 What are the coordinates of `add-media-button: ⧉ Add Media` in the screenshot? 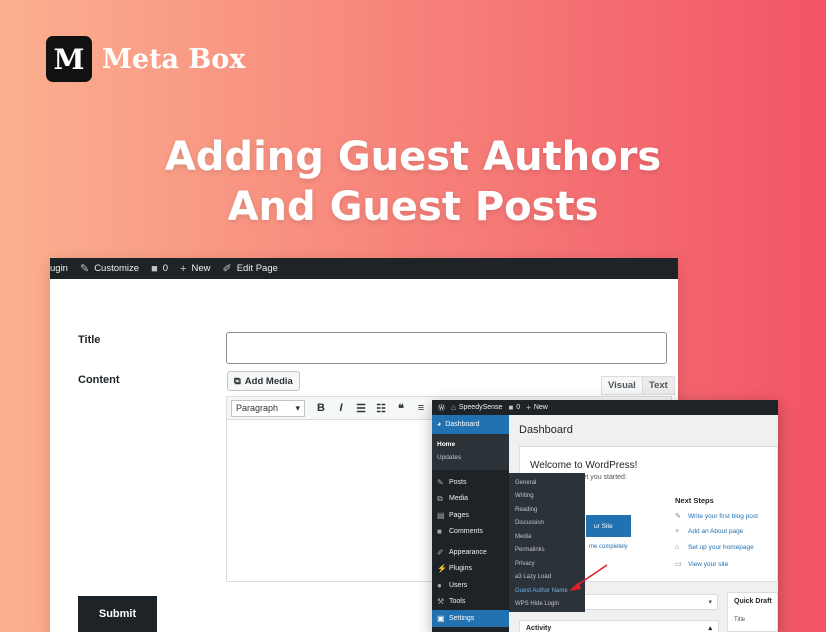 It's located at (263, 381).